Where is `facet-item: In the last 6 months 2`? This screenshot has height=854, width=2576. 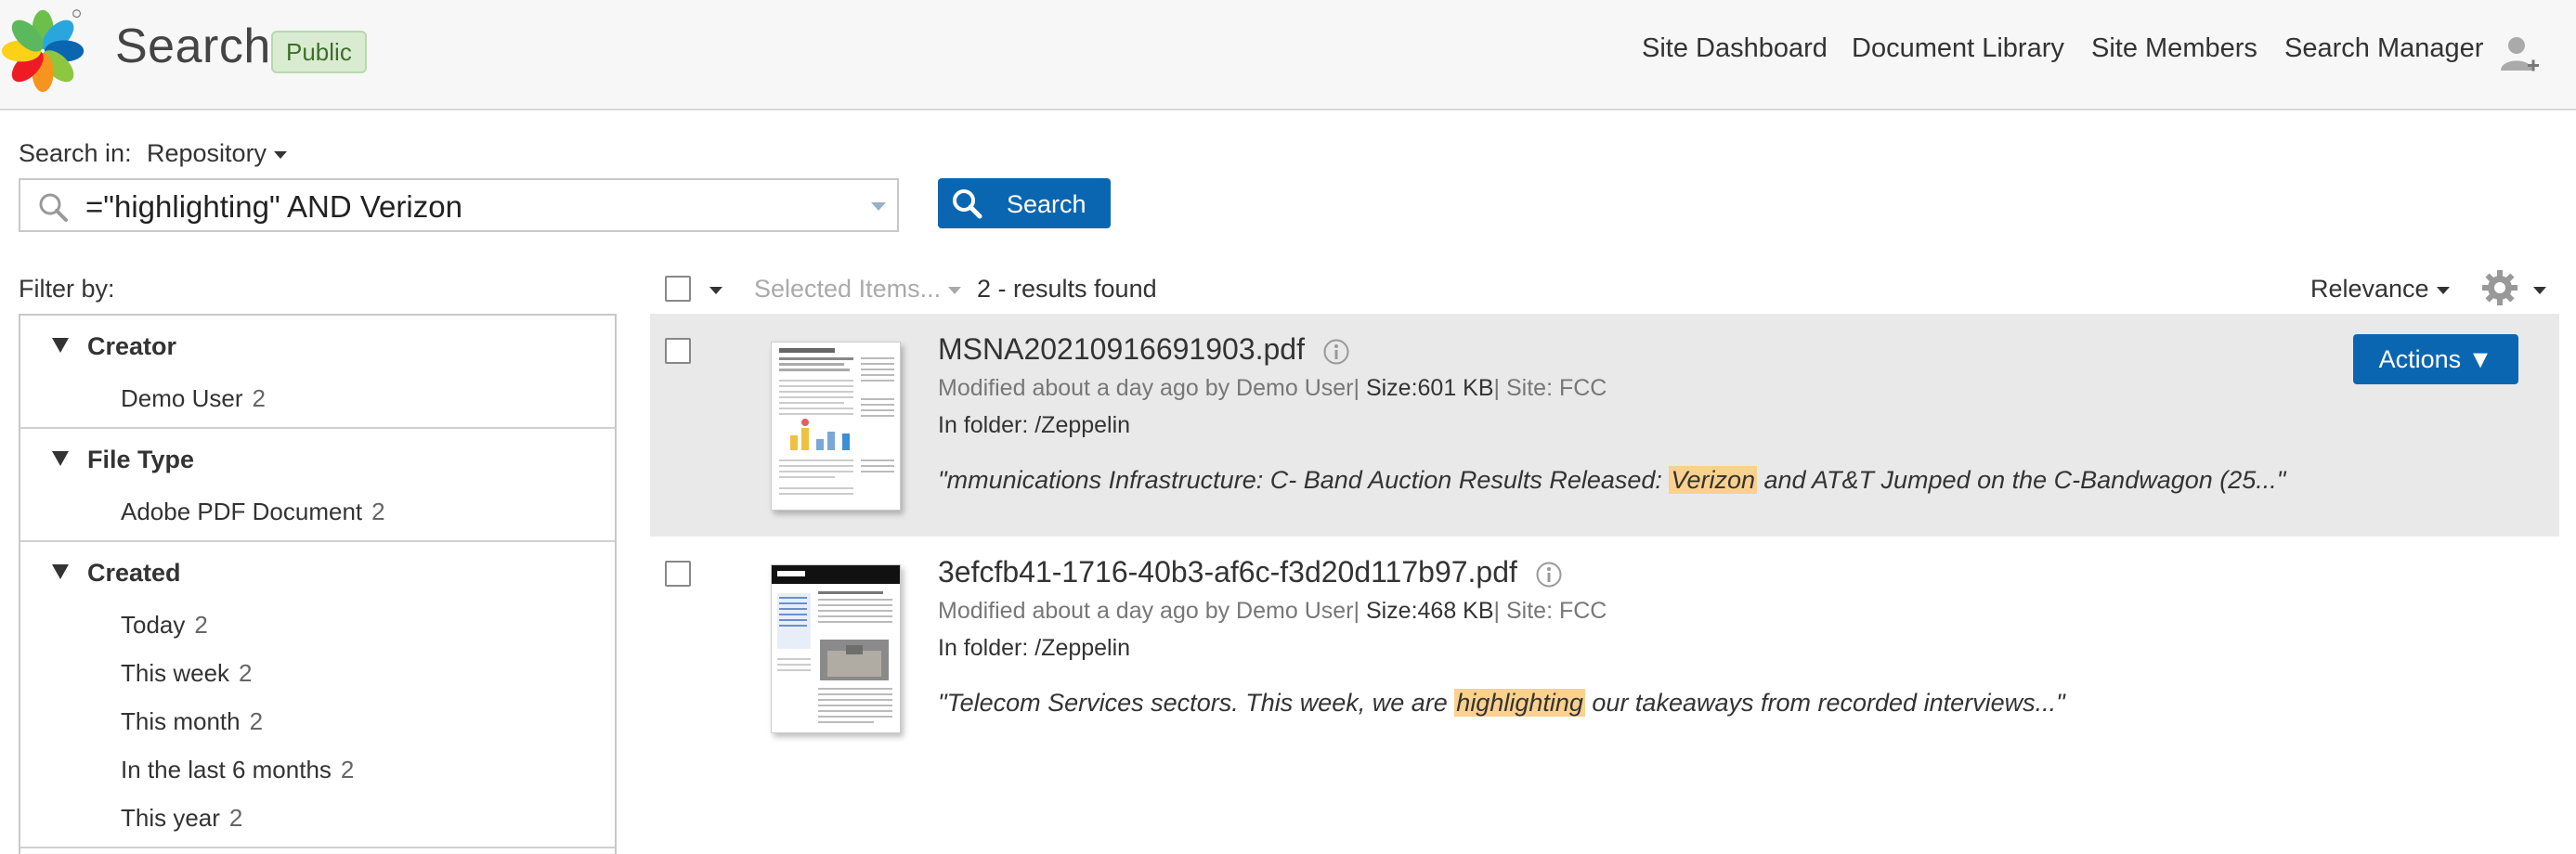
facet-item: In the last 6 months 2 is located at coordinates (238, 770).